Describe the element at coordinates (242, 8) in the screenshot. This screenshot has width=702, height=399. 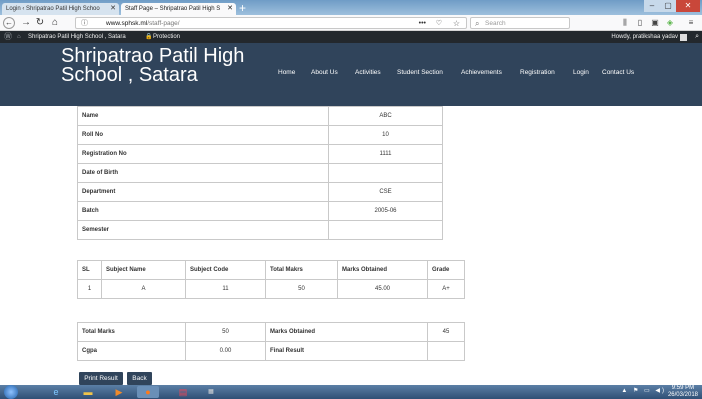
I see `new-tab-icon: +` at that location.